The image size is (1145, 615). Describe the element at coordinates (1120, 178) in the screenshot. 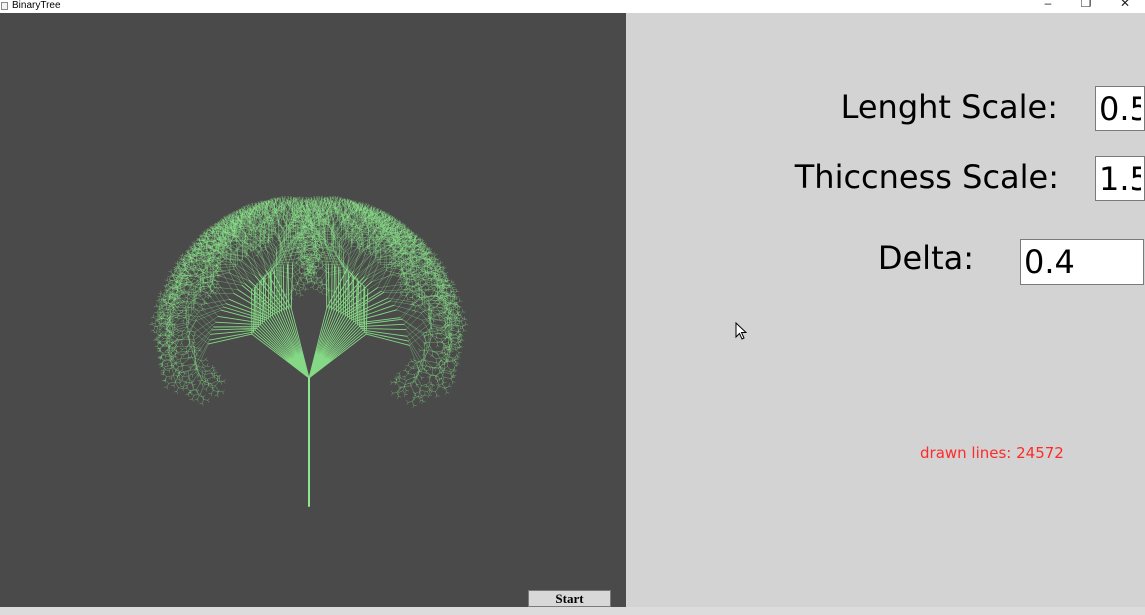

I see `thickness-scale-input` at that location.